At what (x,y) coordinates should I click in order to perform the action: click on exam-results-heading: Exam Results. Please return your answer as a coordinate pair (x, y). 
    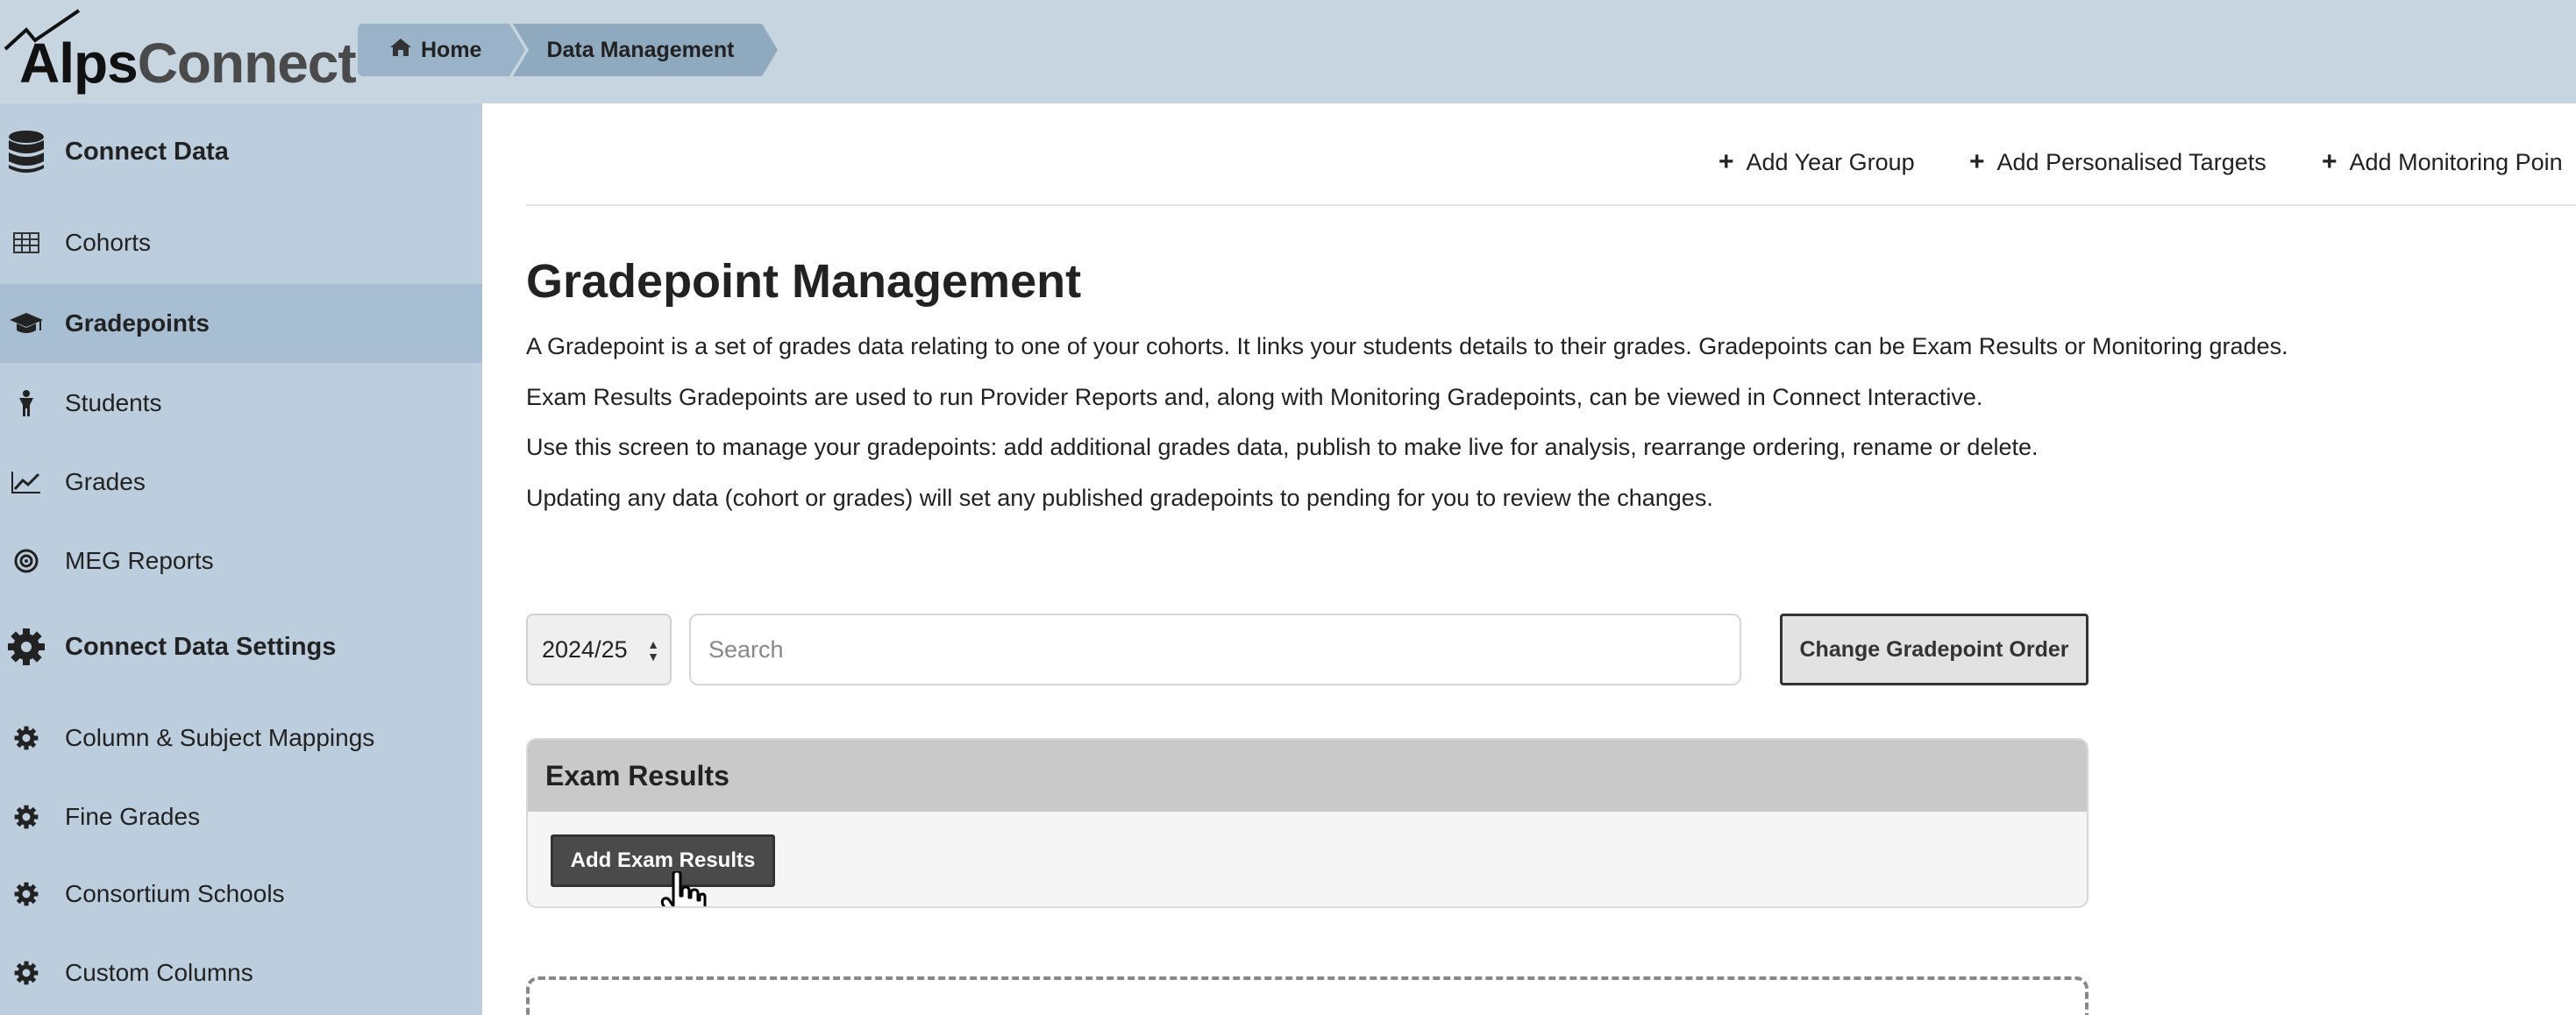
    Looking at the image, I should click on (1307, 776).